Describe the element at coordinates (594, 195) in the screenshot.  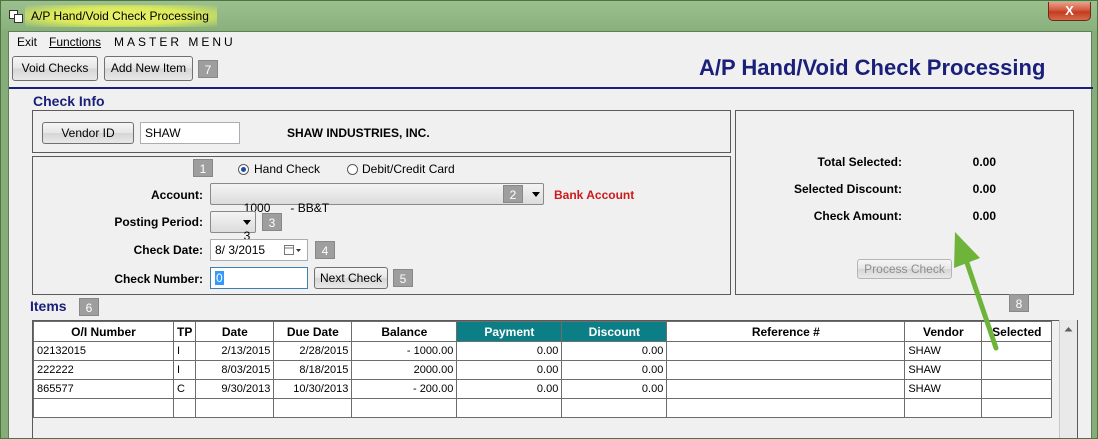
I see `bank-account-label: Bank Account` at that location.